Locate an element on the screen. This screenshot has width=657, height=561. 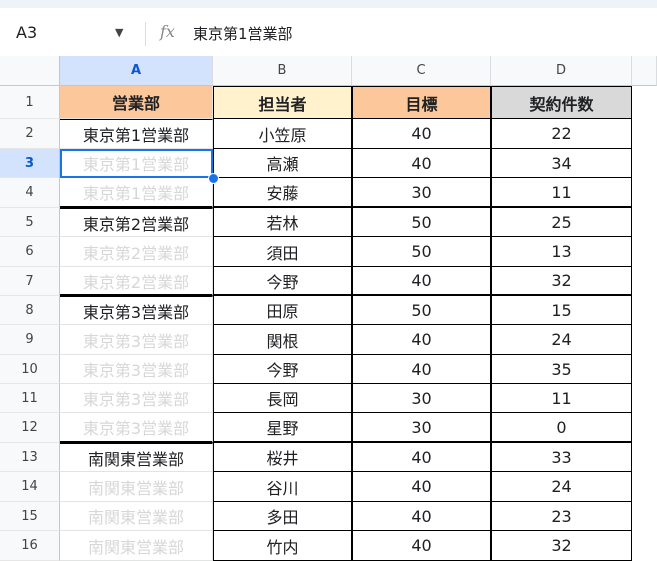
cell-rep: 高瀬 is located at coordinates (282, 163).